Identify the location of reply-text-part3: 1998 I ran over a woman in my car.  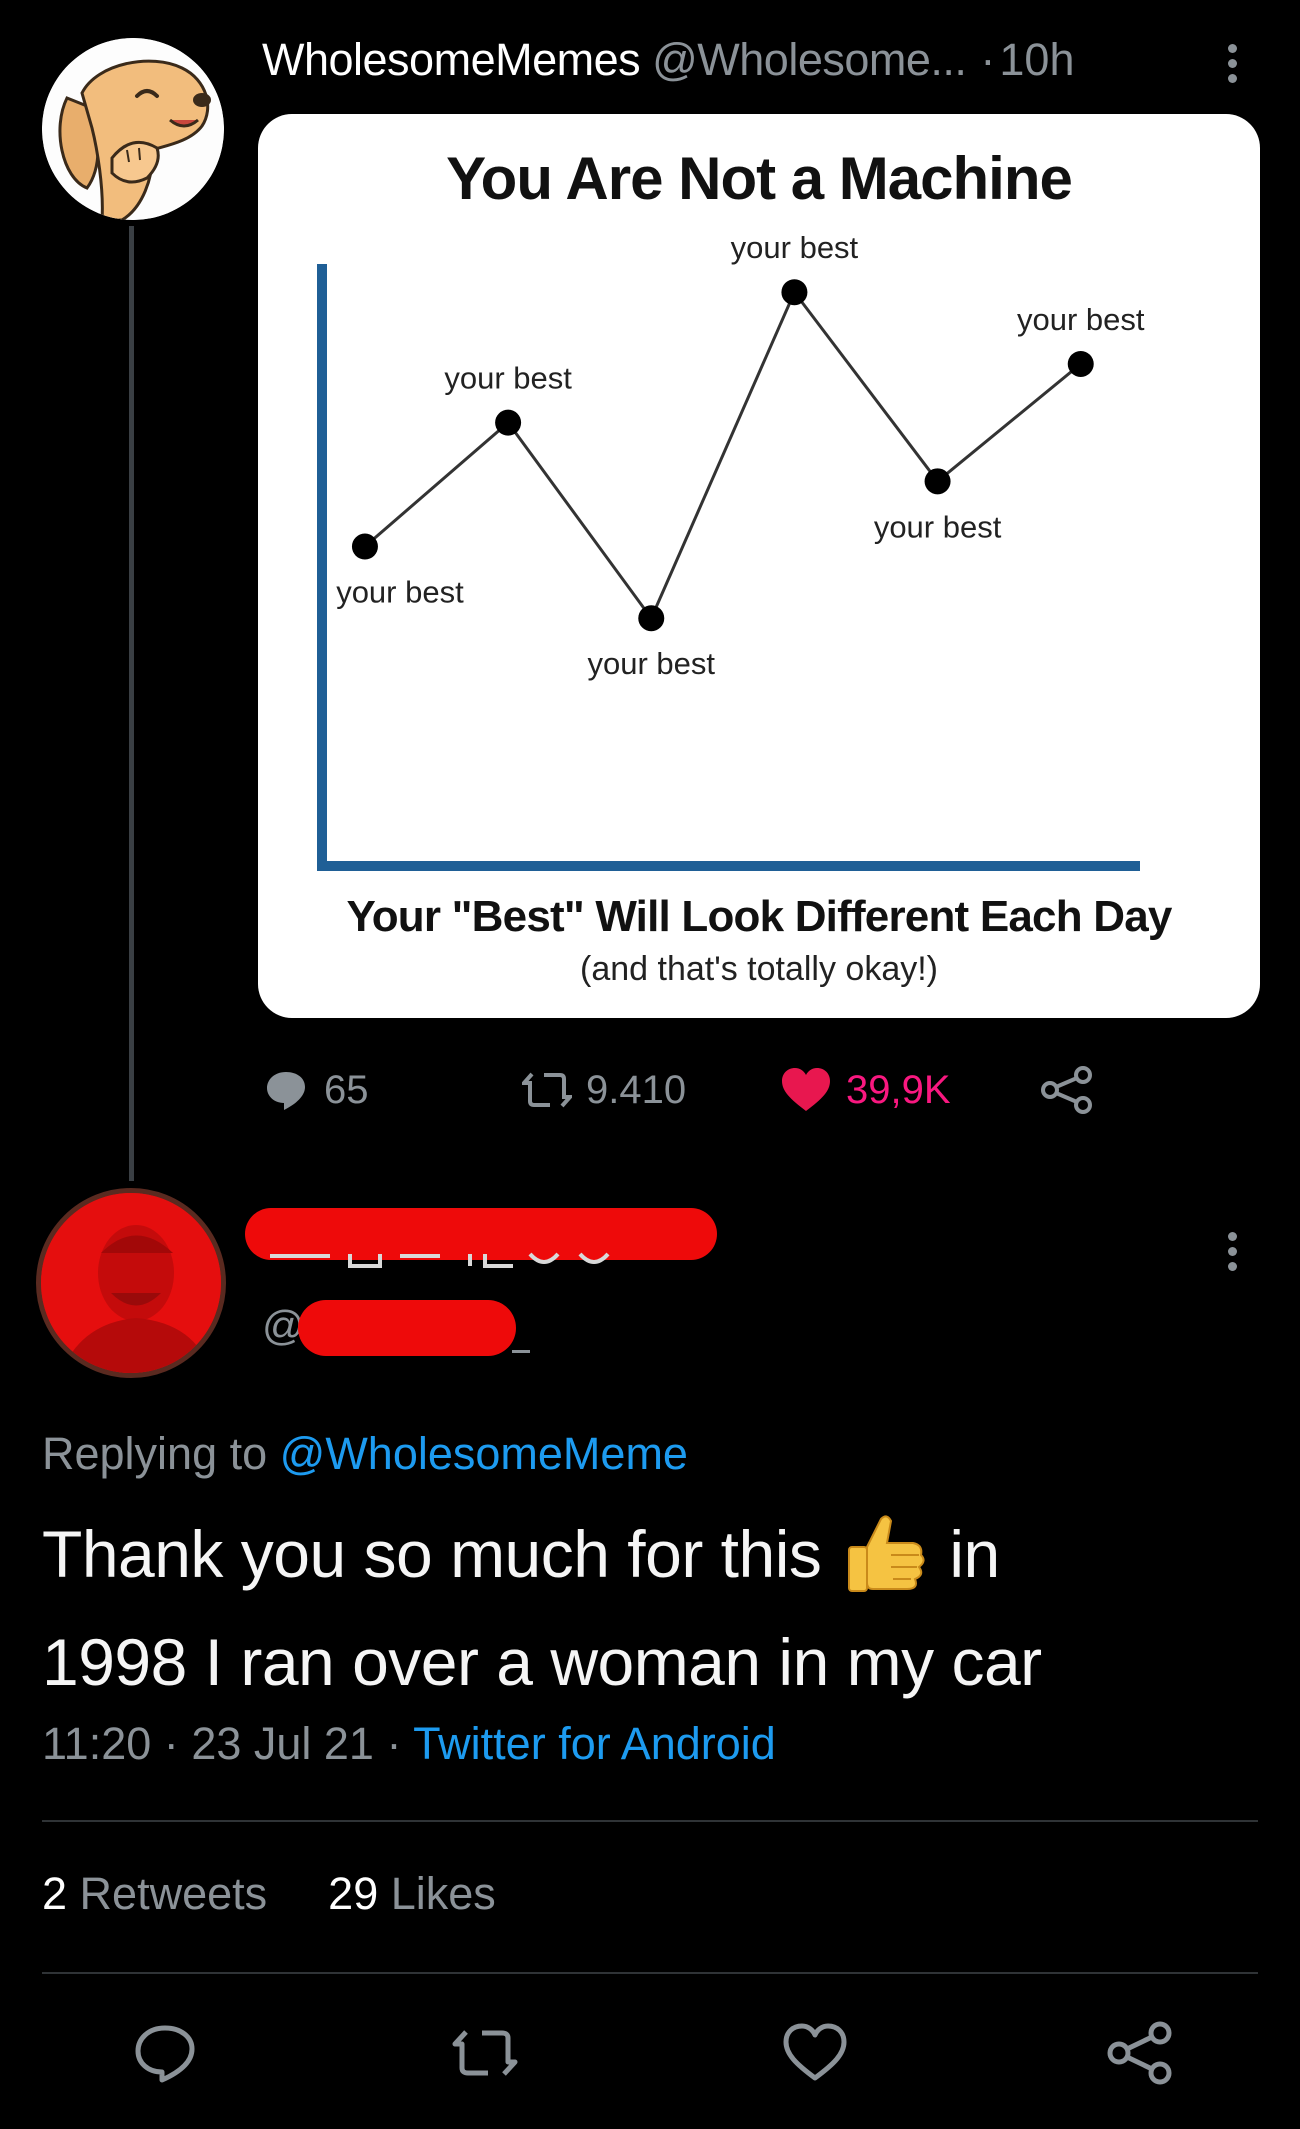
(542, 1662).